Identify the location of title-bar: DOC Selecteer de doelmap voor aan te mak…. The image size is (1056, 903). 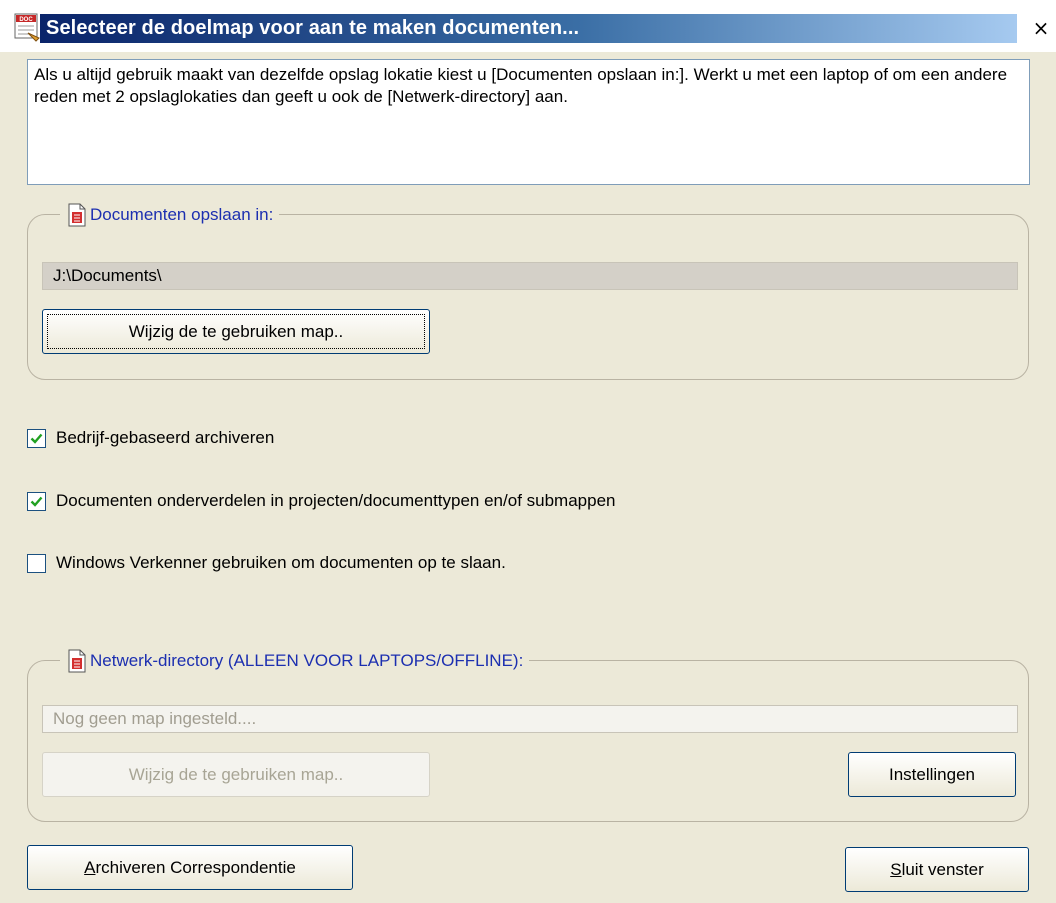
(528, 26).